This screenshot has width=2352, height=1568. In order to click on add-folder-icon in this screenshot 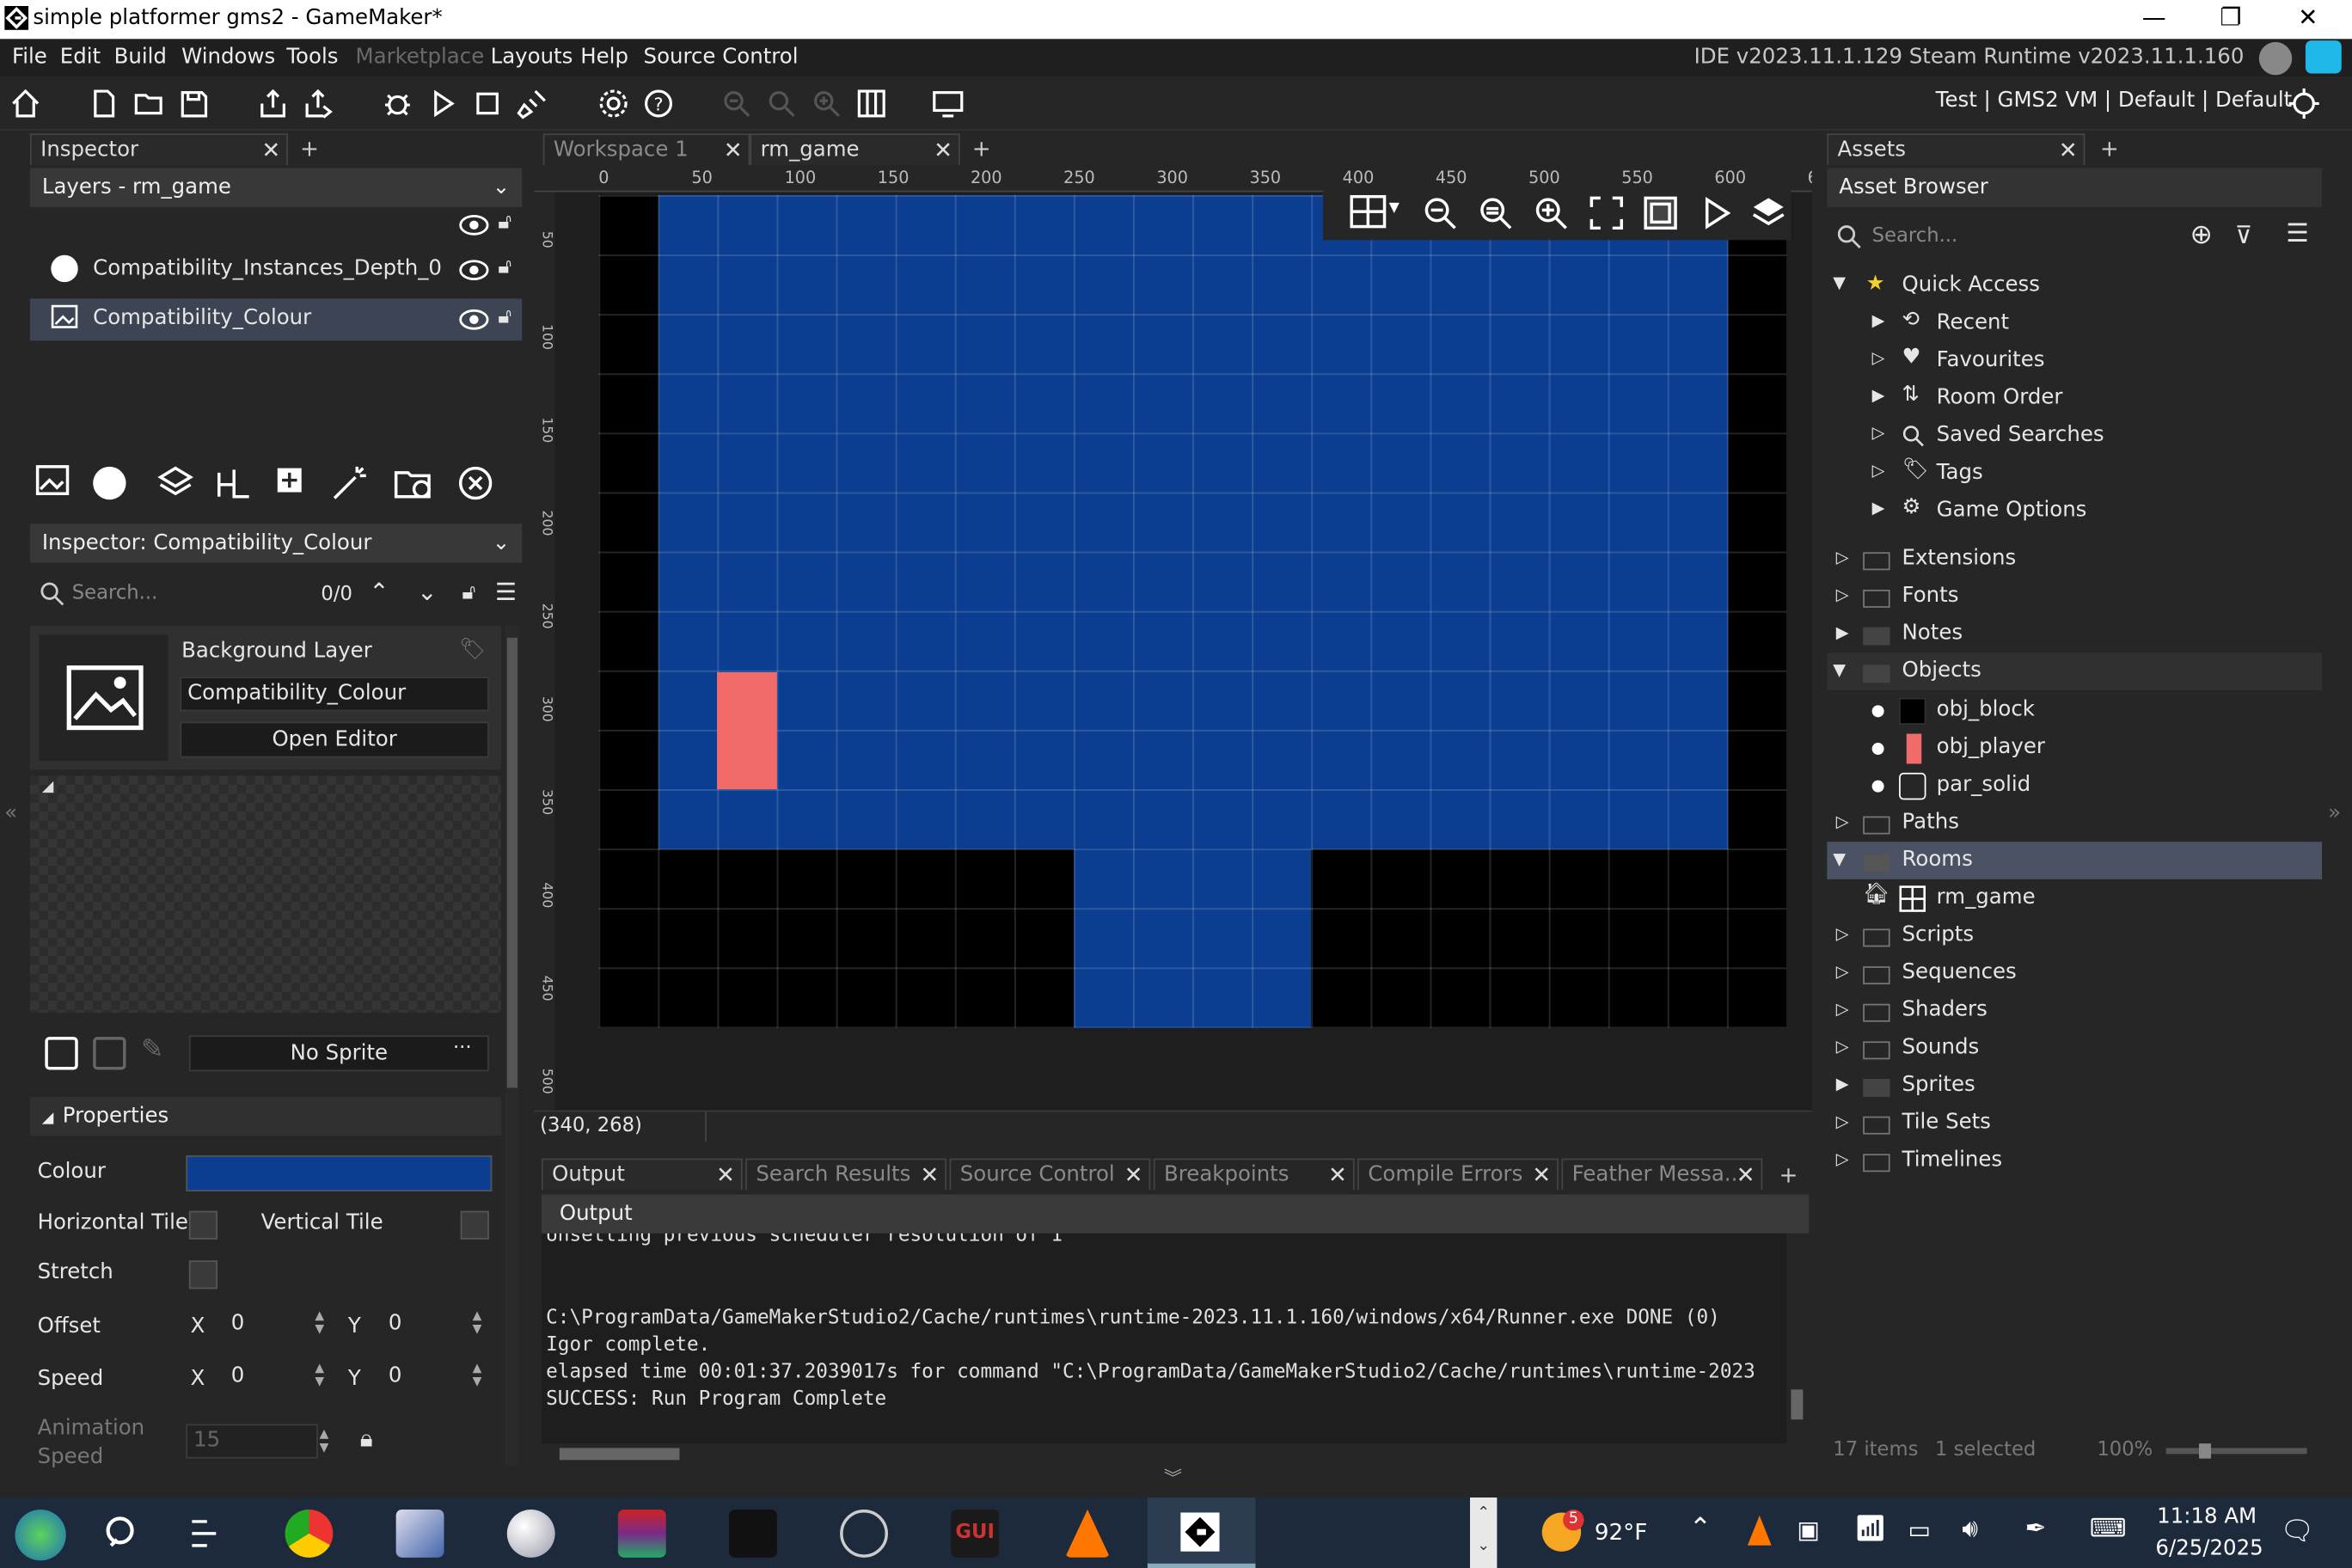, I will do `click(414, 482)`.